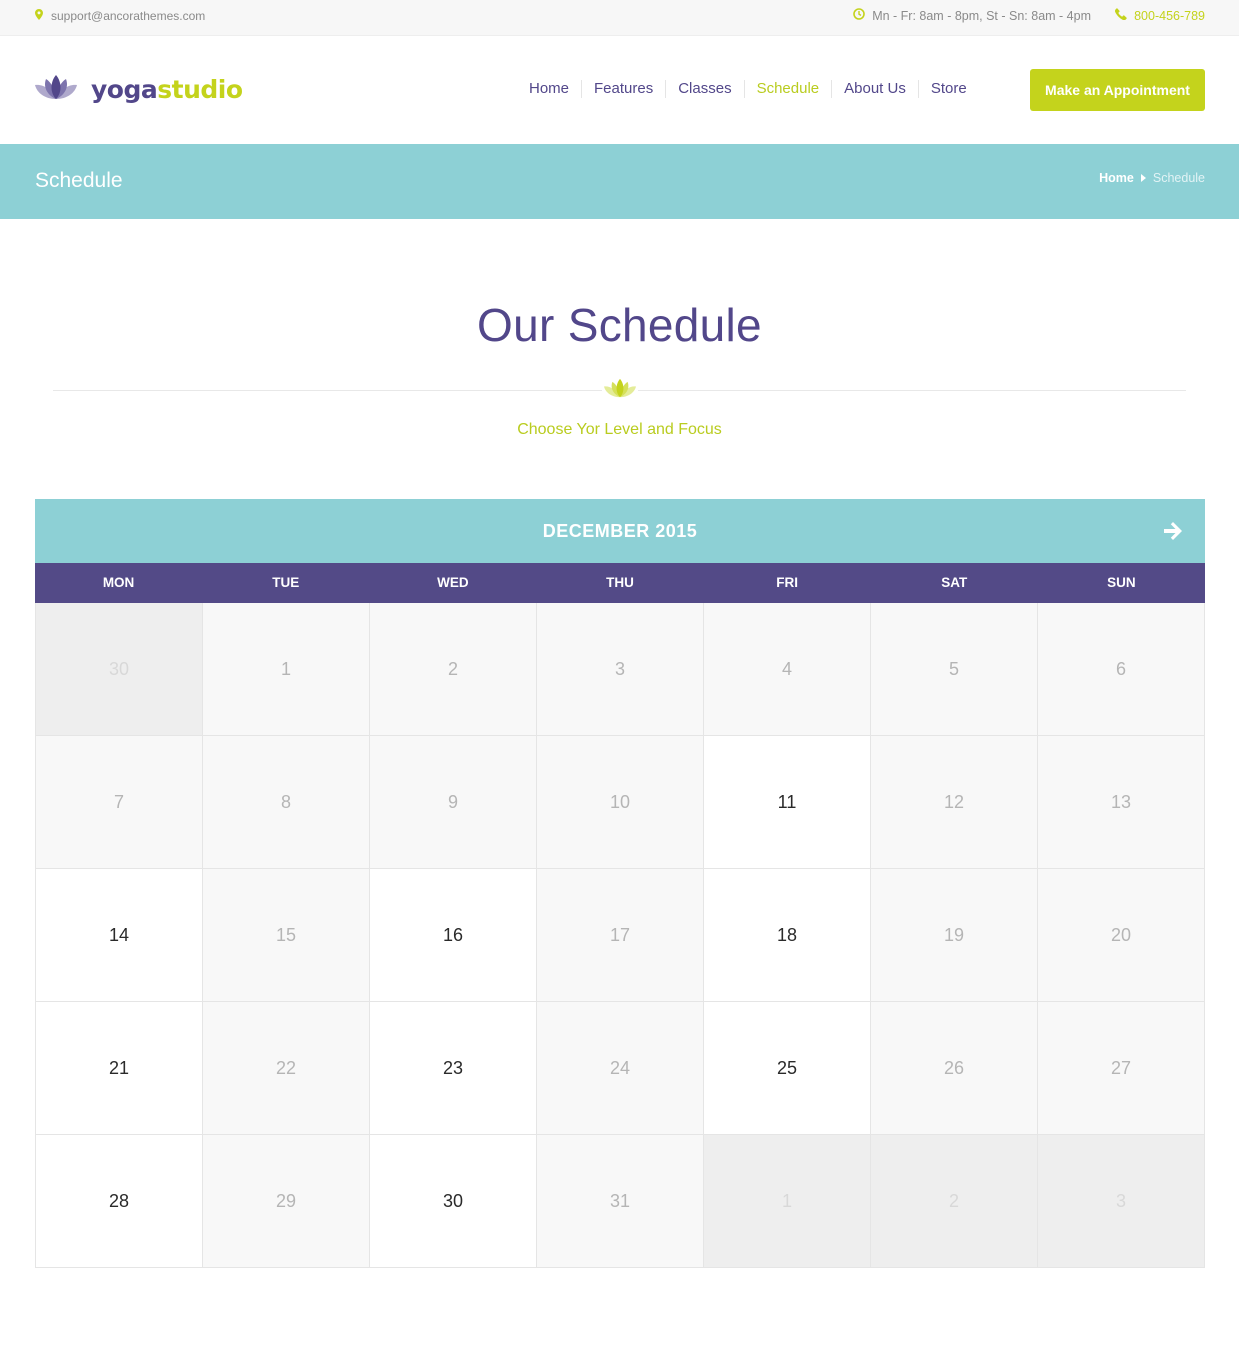  Describe the element at coordinates (119, 669) in the screenshot. I see `calendar-day-other-month: 30` at that location.